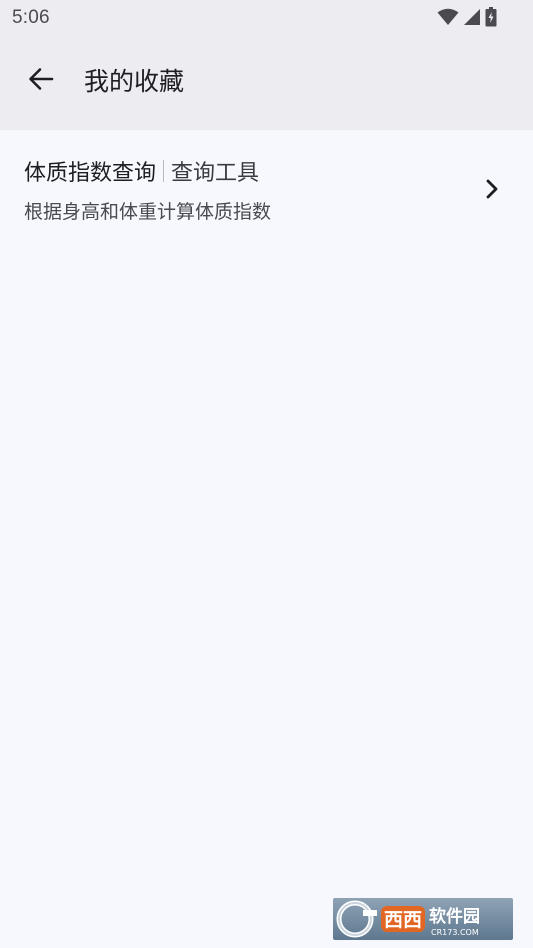  What do you see at coordinates (266, 186) in the screenshot?
I see `favorite-item-bmi-query: 体质指数查询 查询工具 根据身高和体重计算体质指数` at bounding box center [266, 186].